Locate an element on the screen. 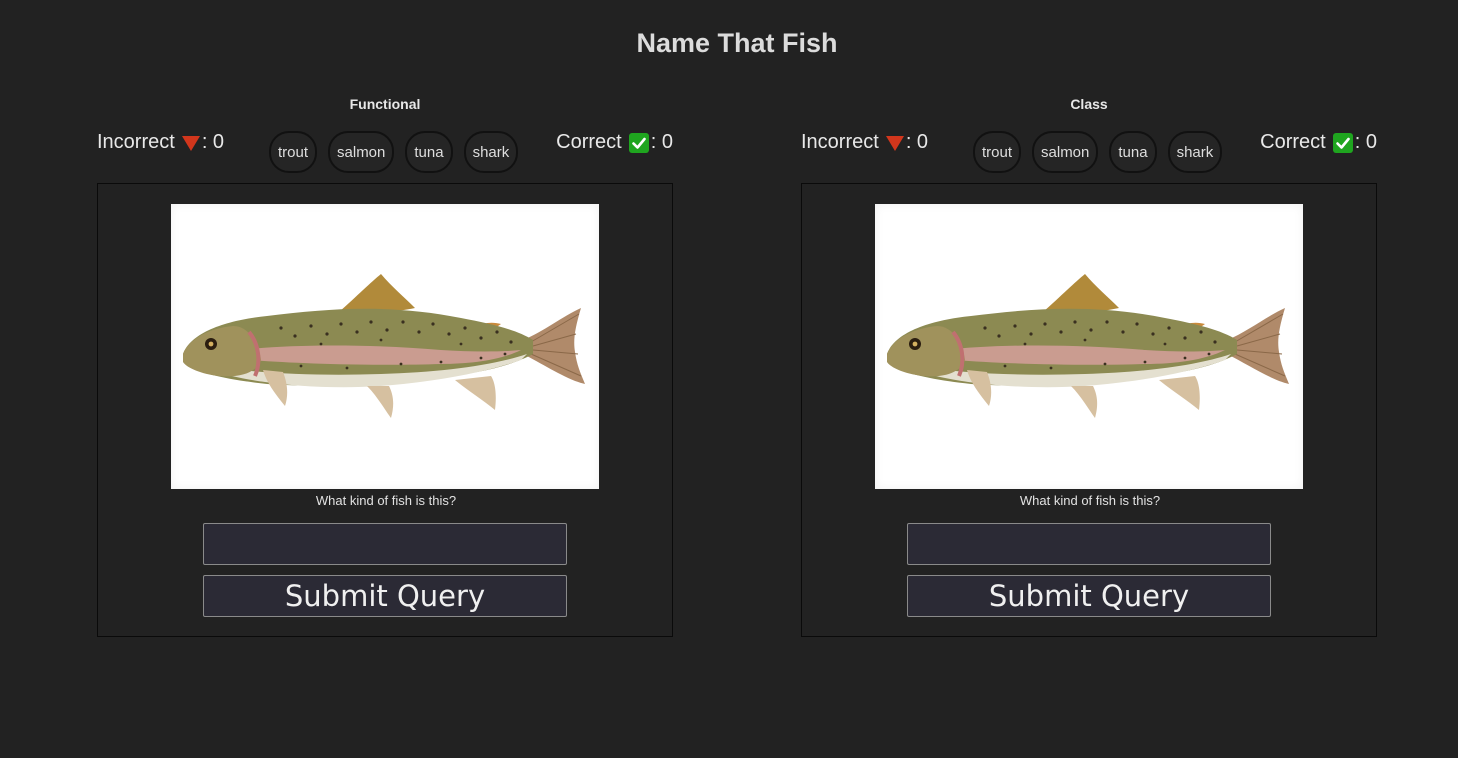 The image size is (1458, 758). page-title: Name That Fish is located at coordinates (737, 43).